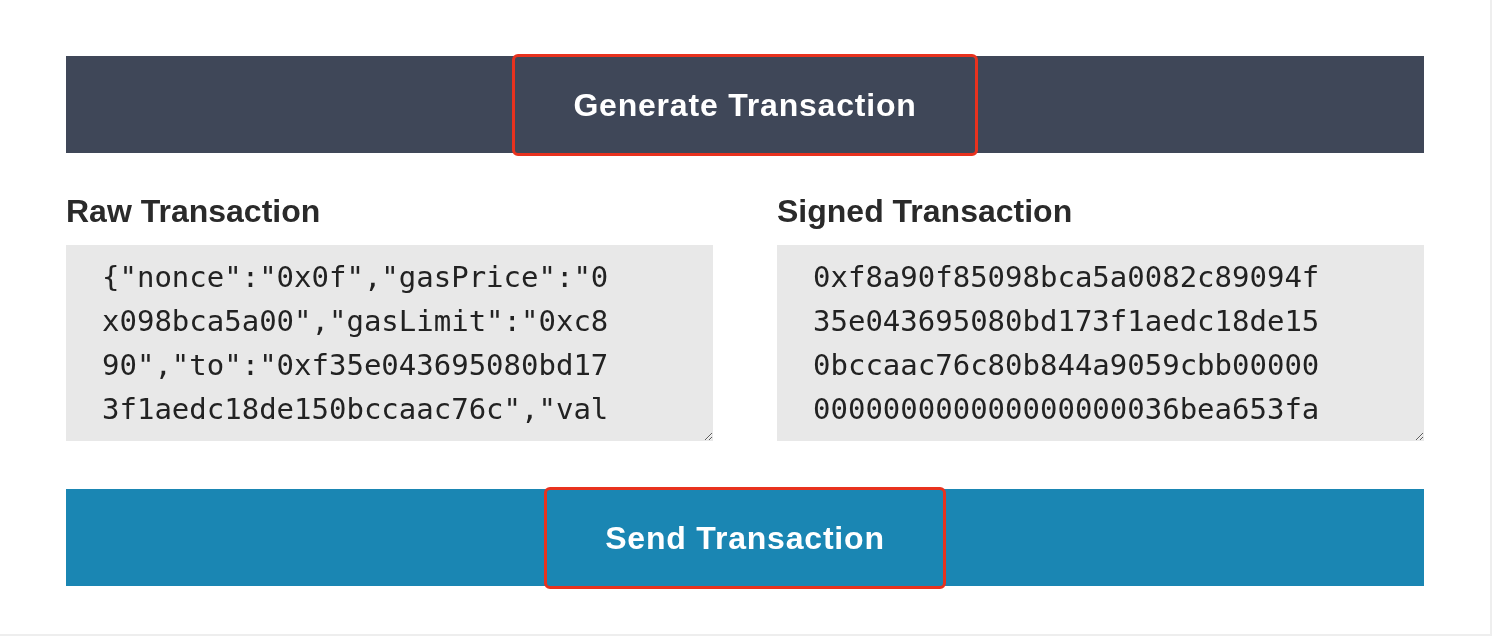  I want to click on action-button: Generate Transaction, so click(745, 104).